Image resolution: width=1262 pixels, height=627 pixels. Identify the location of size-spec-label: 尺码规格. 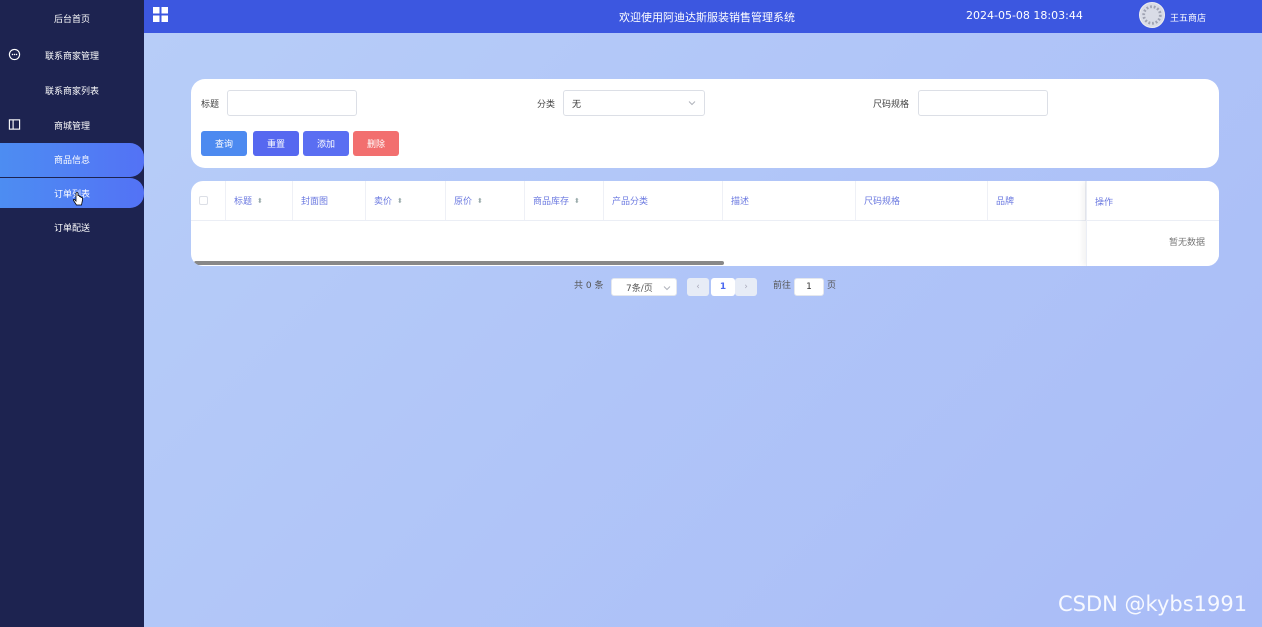
(891, 105).